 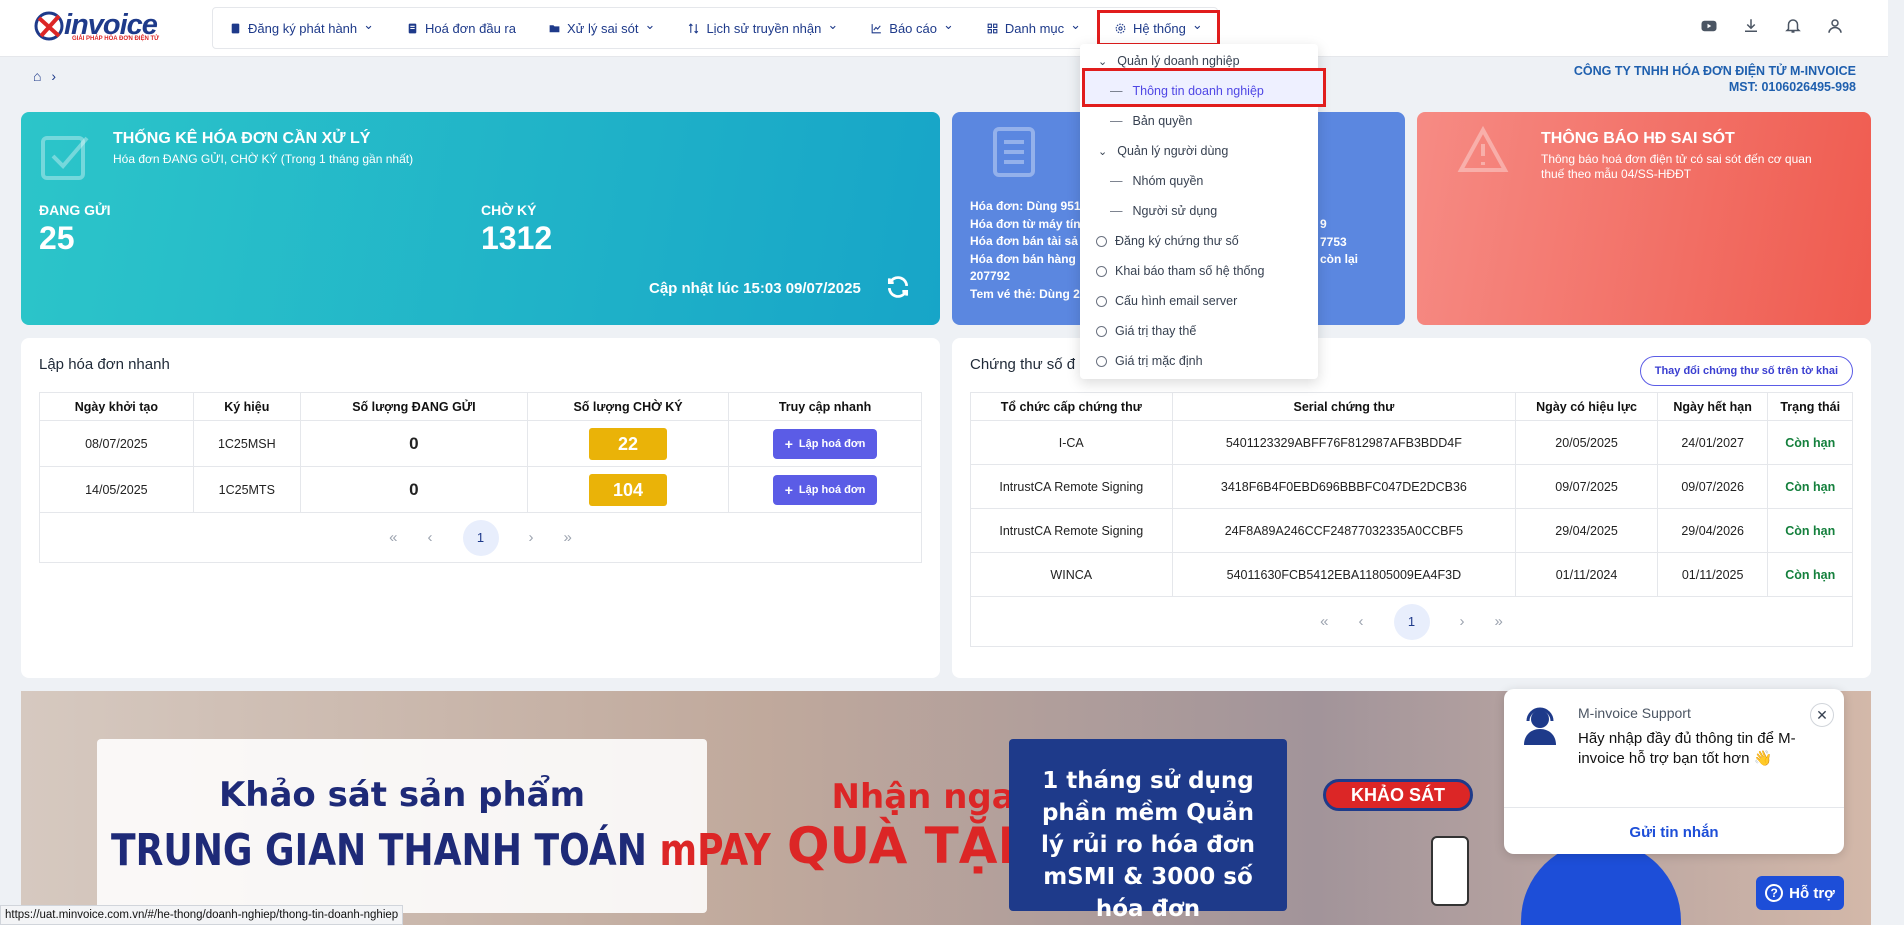 What do you see at coordinates (990, 276) in the screenshot?
I see `usage-line-5: 207792` at bounding box center [990, 276].